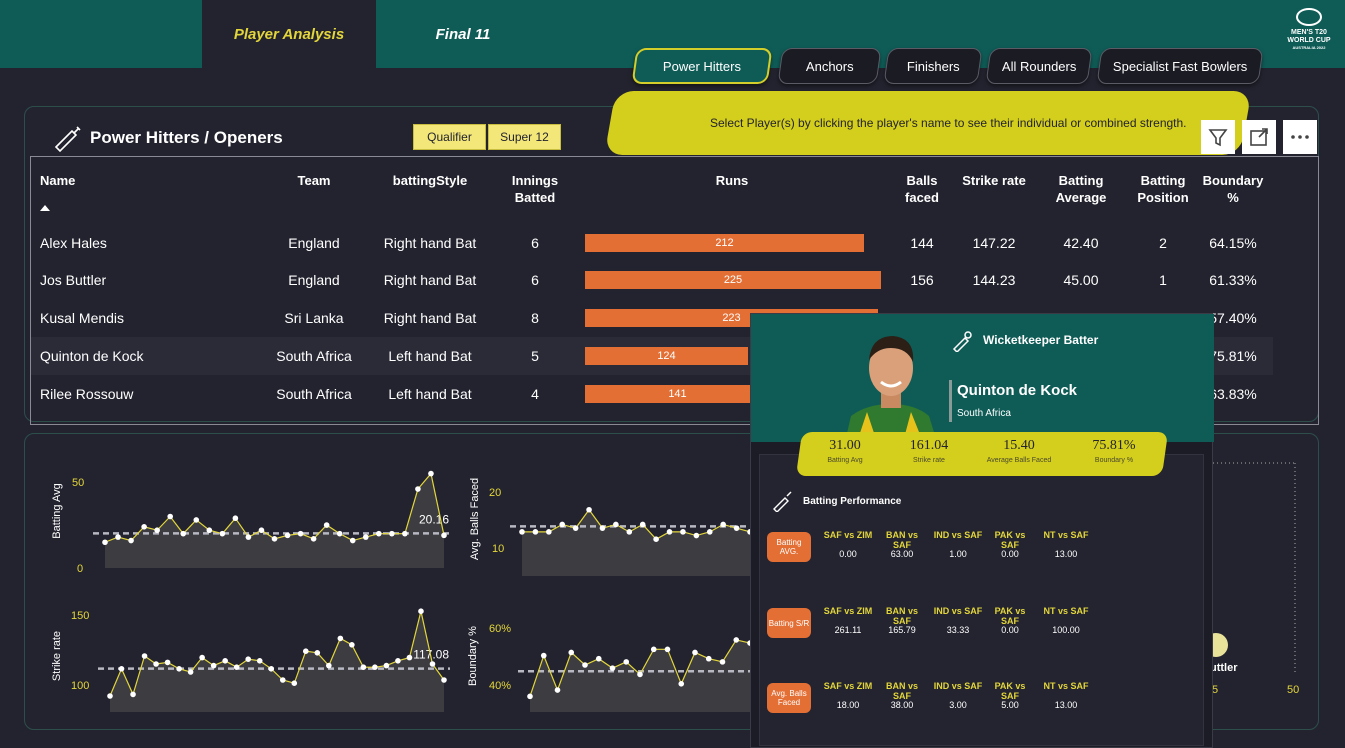 Image resolution: width=1345 pixels, height=748 pixels. Describe the element at coordinates (1220, 645) in the screenshot. I see `scatter-point` at that location.